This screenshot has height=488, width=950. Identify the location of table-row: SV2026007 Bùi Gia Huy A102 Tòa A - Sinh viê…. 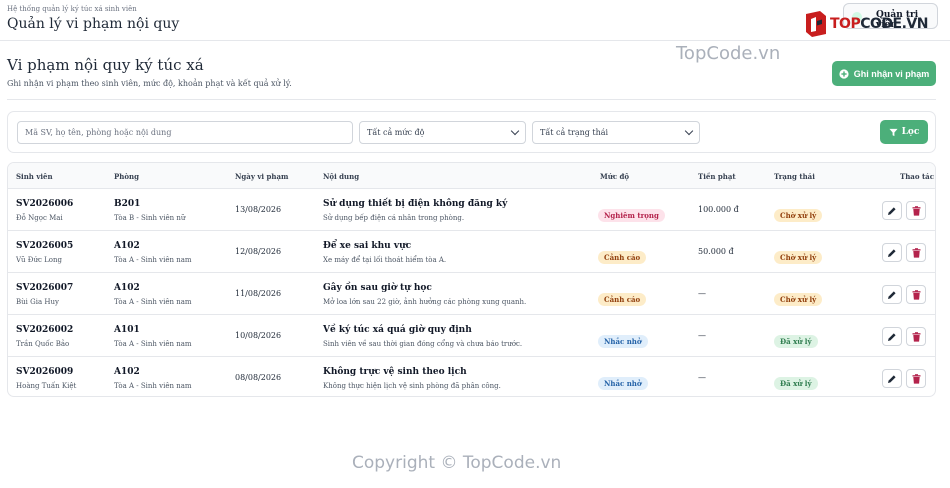
(471, 294).